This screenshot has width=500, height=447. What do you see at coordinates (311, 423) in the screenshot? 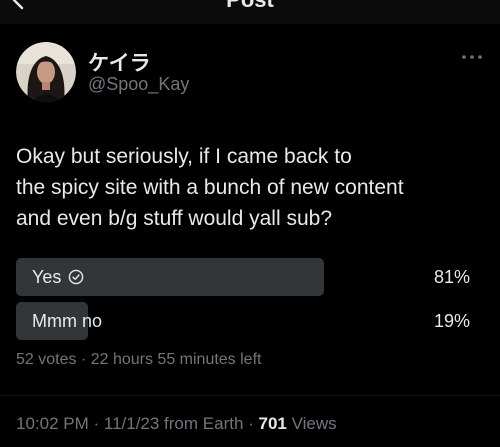
I see `views-label: Views` at bounding box center [311, 423].